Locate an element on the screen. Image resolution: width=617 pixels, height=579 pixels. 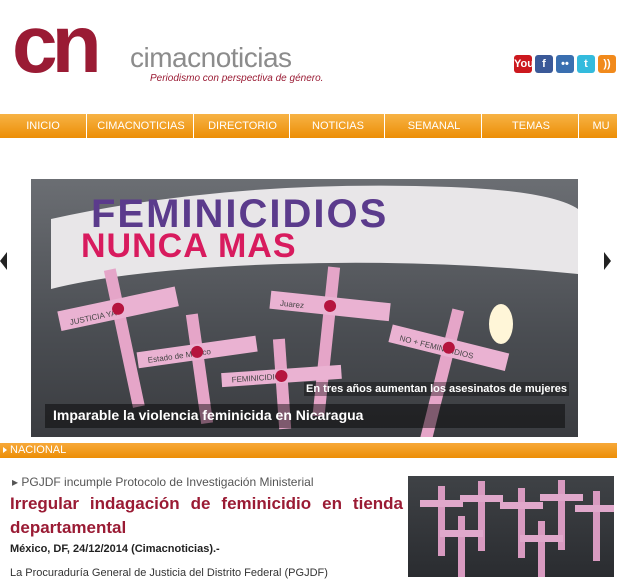
site-tagline: Periodismo con perspectiva de género. is located at coordinates (237, 78).